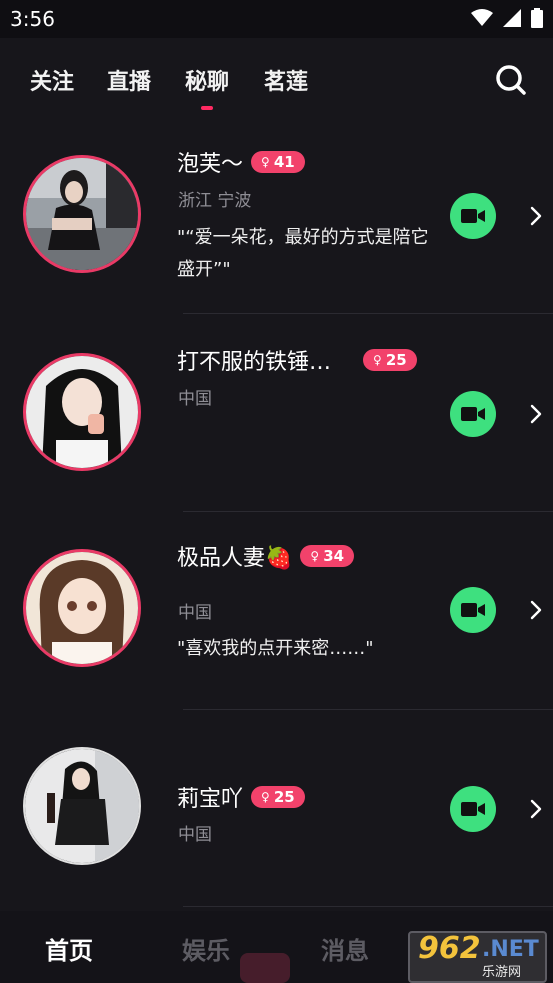 The image size is (553, 983). What do you see at coordinates (129, 80) in the screenshot?
I see `tab-live: 直播` at bounding box center [129, 80].